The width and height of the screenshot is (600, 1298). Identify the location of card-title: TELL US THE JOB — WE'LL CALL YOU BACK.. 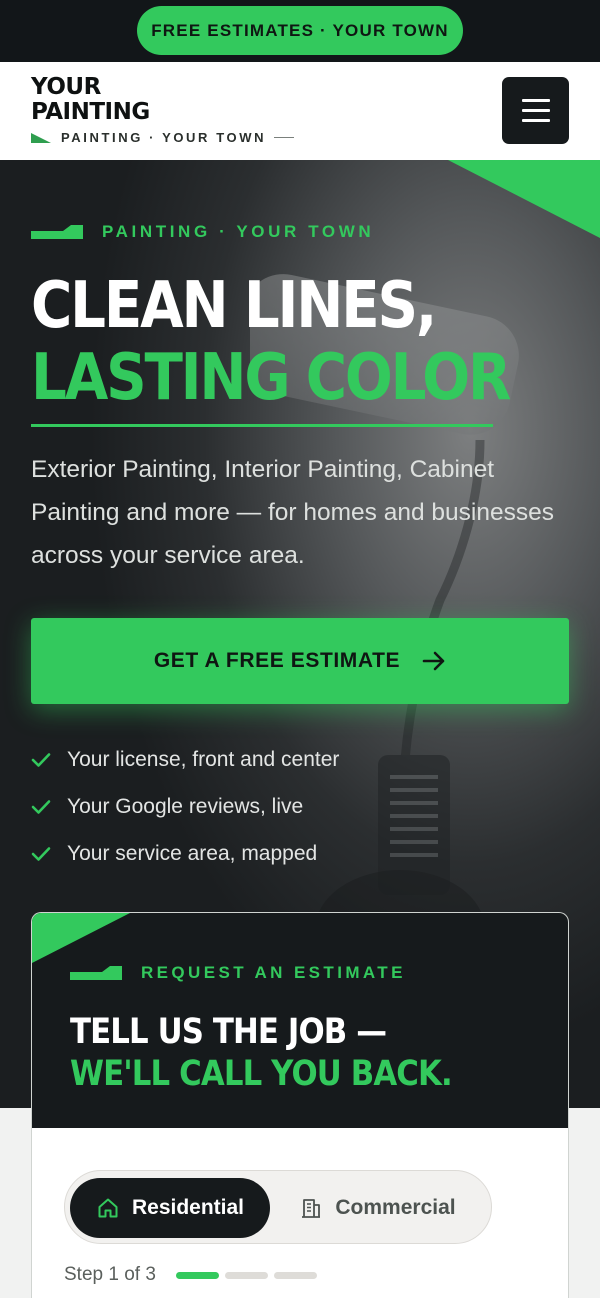
(261, 1053).